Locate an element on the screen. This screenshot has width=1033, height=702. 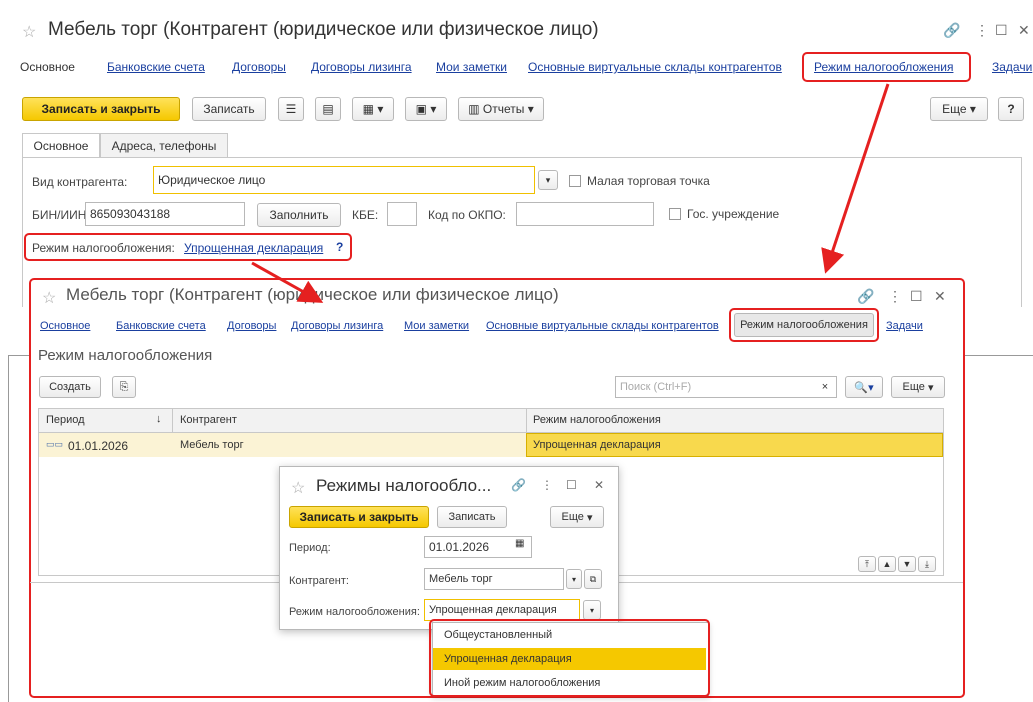
arrow-to-second-title is located at coordinates (287, 282).